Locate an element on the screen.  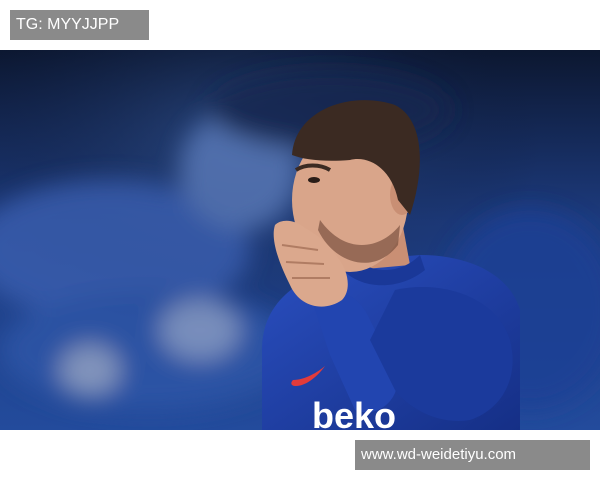
jersey-sponsor-text: beko is located at coordinates (354, 412).